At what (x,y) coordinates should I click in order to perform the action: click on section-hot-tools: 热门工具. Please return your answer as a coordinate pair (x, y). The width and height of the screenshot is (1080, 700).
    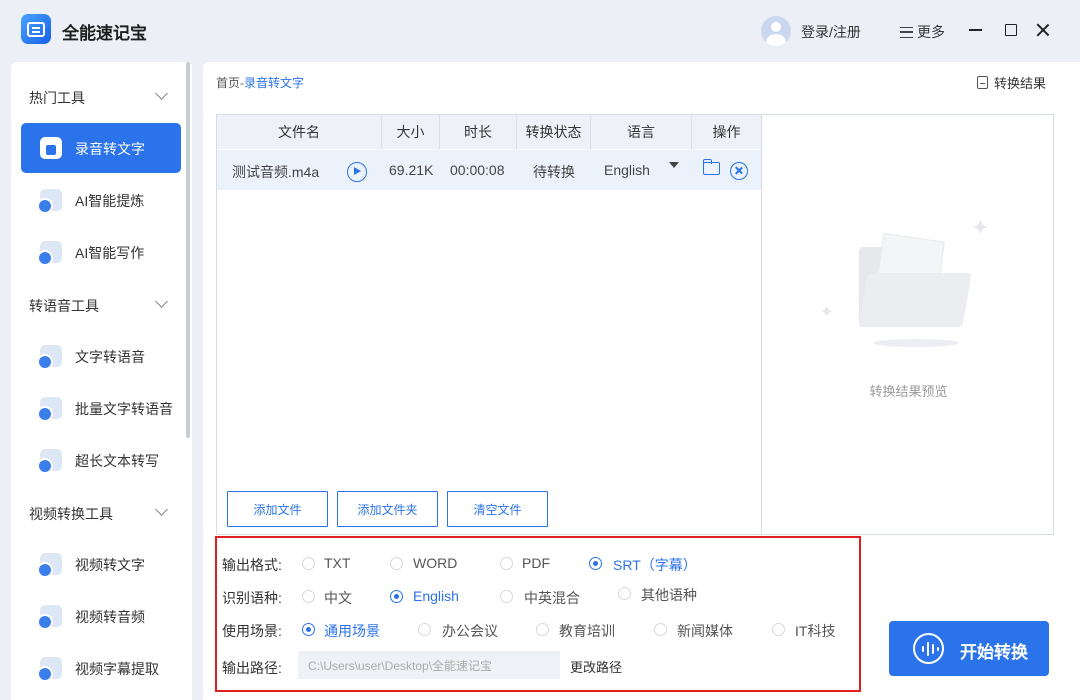
    Looking at the image, I should click on (57, 98).